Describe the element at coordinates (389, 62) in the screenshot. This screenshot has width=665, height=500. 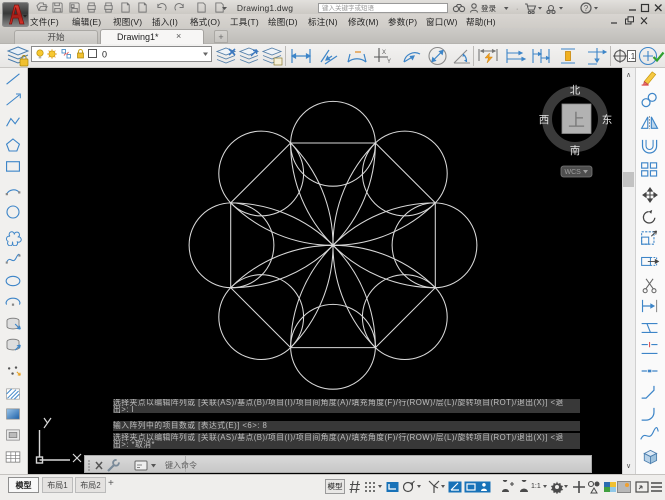
I see `svg-text: Y` at that location.